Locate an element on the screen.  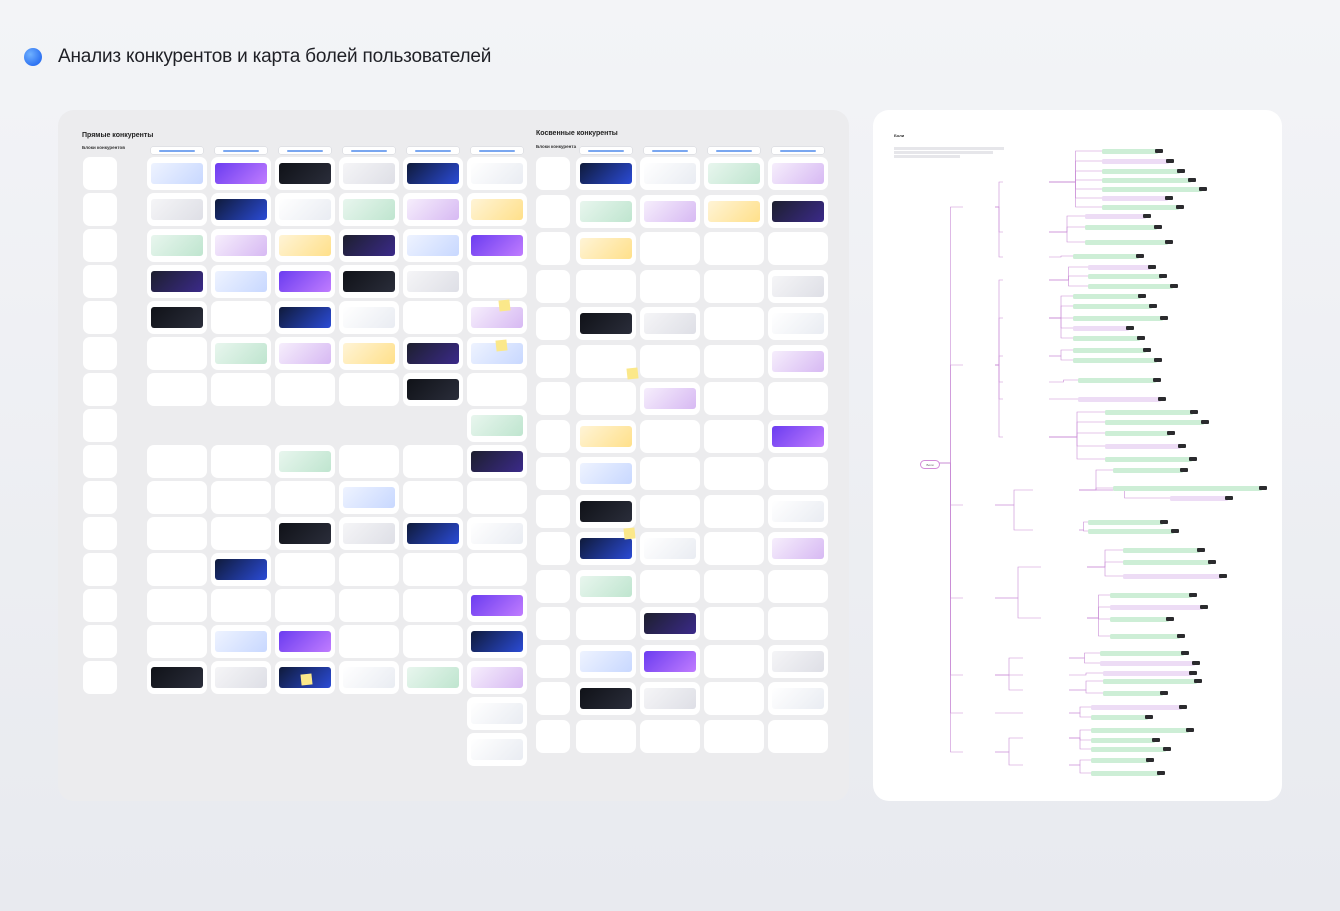
mindmap-root-node: Боли is located at coordinates (930, 464).